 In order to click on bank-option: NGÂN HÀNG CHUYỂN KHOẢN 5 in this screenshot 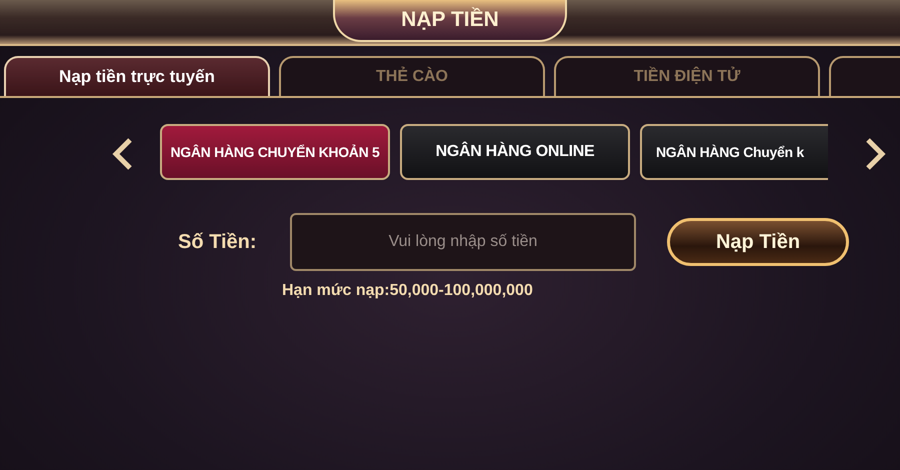, I will do `click(275, 152)`.